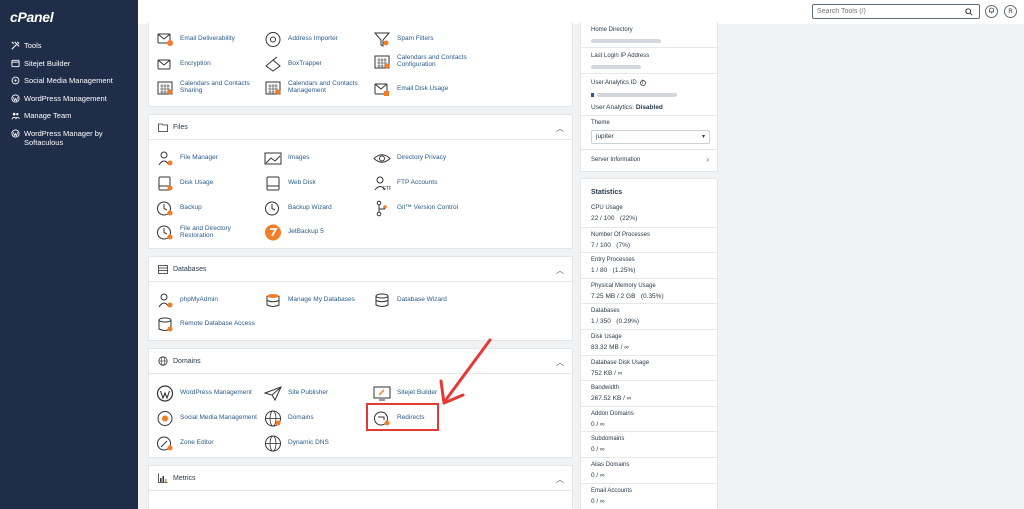  Describe the element at coordinates (313, 39) in the screenshot. I see `tool-label: Address Importer` at that location.